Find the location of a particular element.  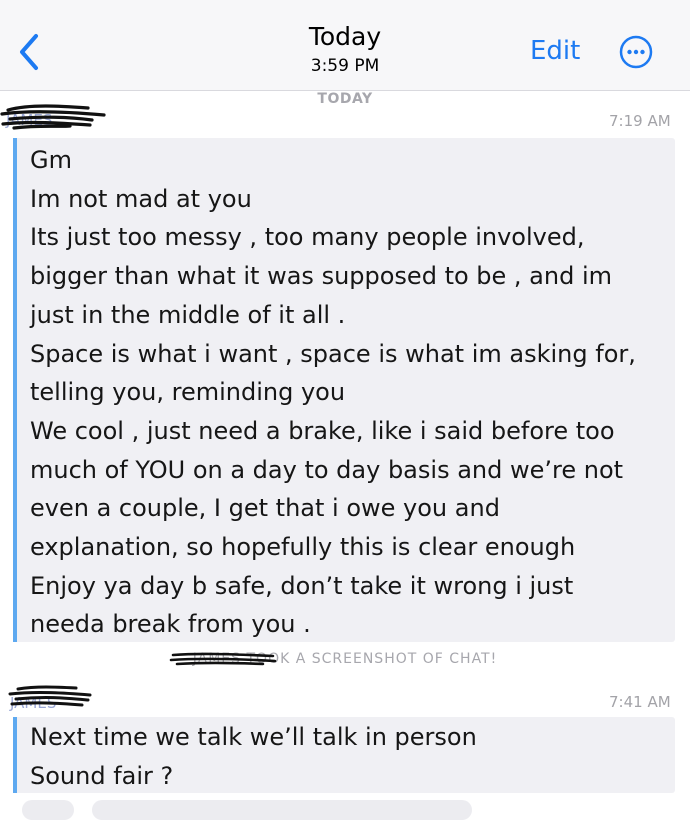

message-line: needa break from you . is located at coordinates (170, 624).